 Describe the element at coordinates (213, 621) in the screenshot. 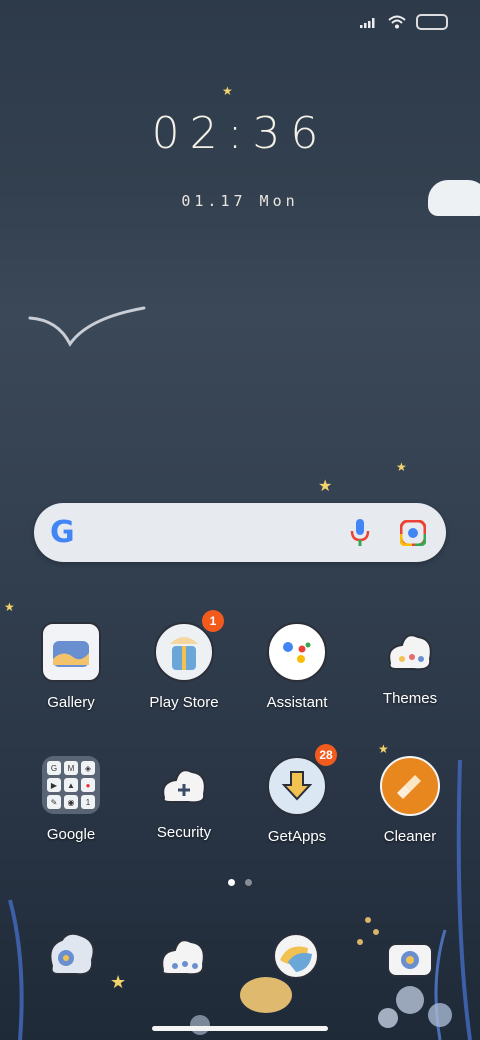

I see `notification-badge: 1` at that location.